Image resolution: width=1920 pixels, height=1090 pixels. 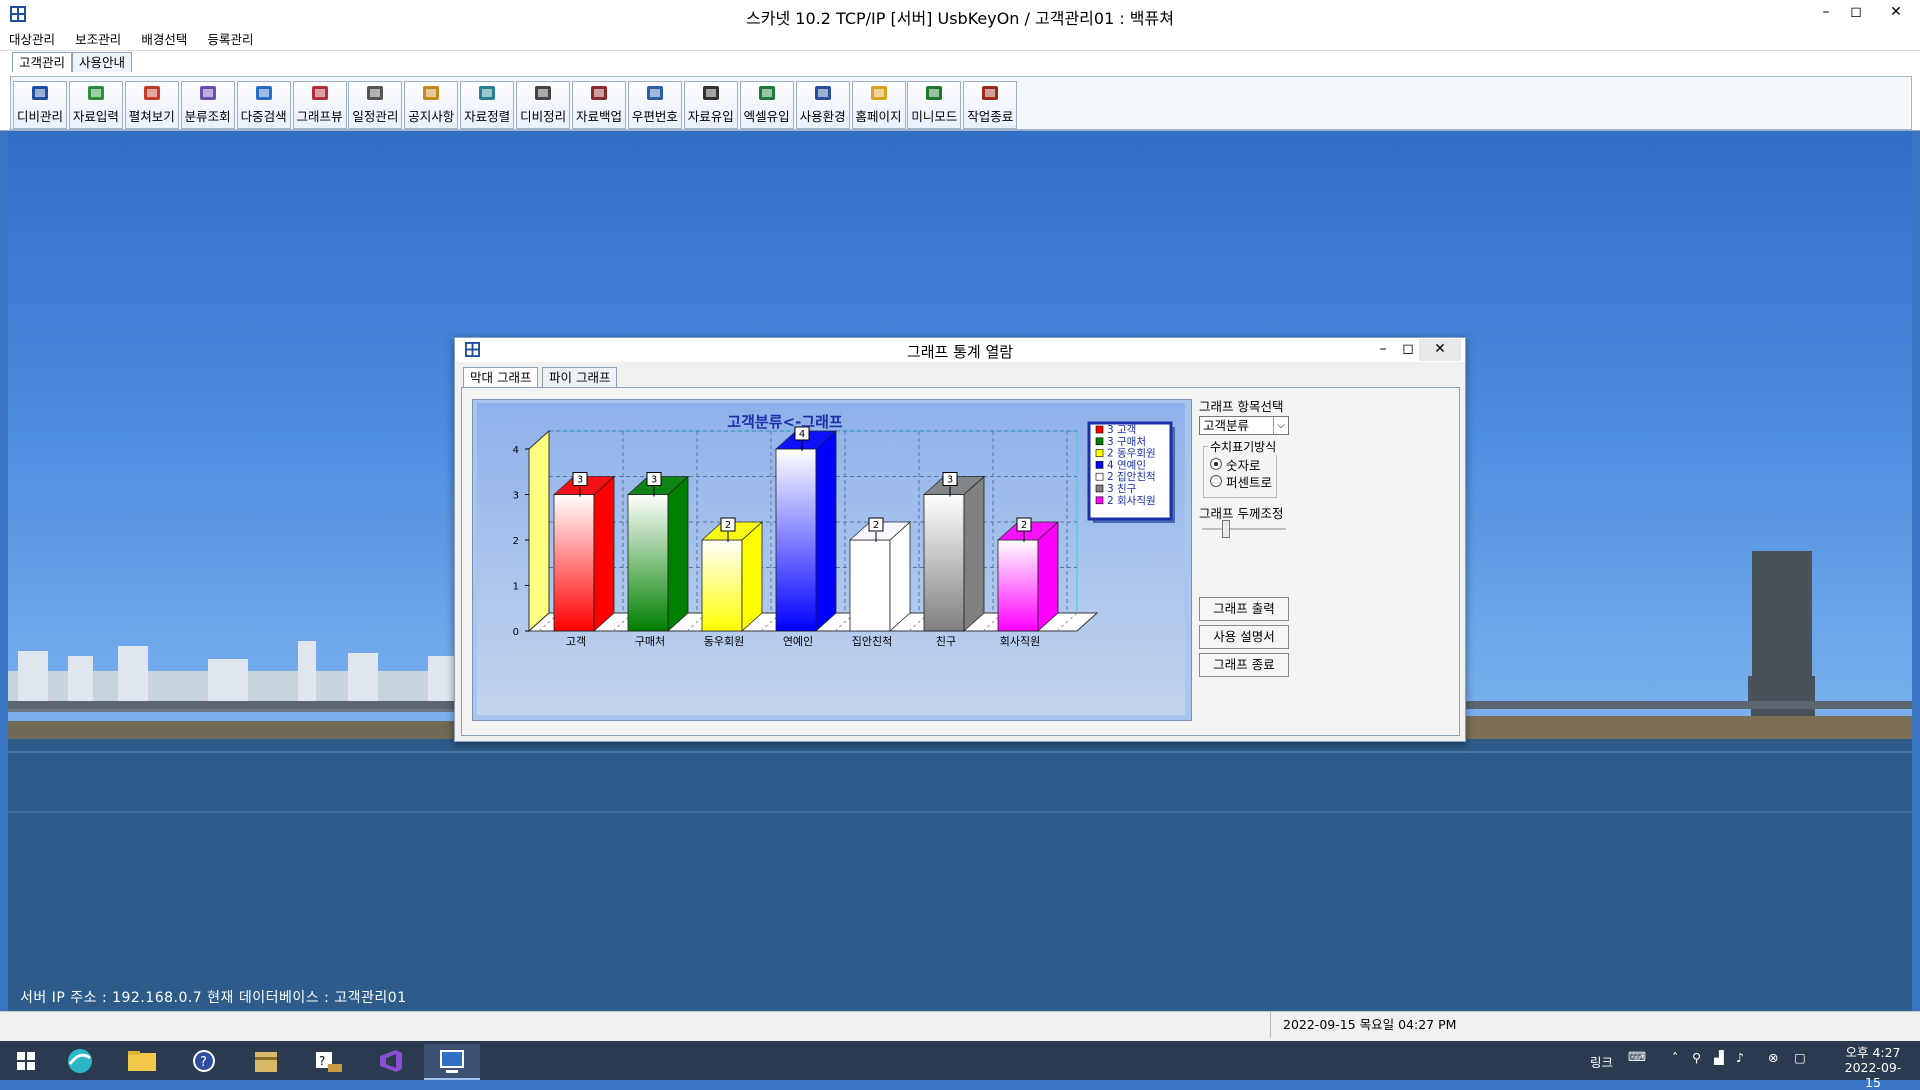 I want to click on thickness-slider-handle, so click(x=1226, y=529).